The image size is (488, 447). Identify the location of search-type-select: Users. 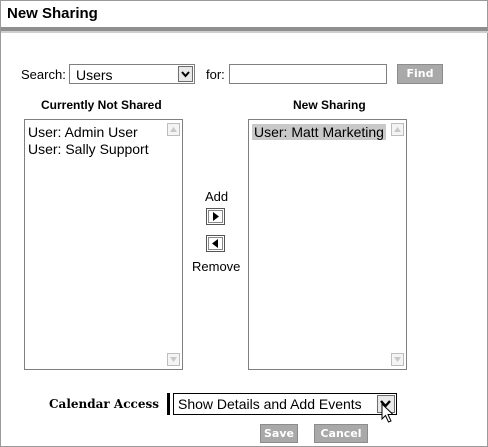
(132, 74).